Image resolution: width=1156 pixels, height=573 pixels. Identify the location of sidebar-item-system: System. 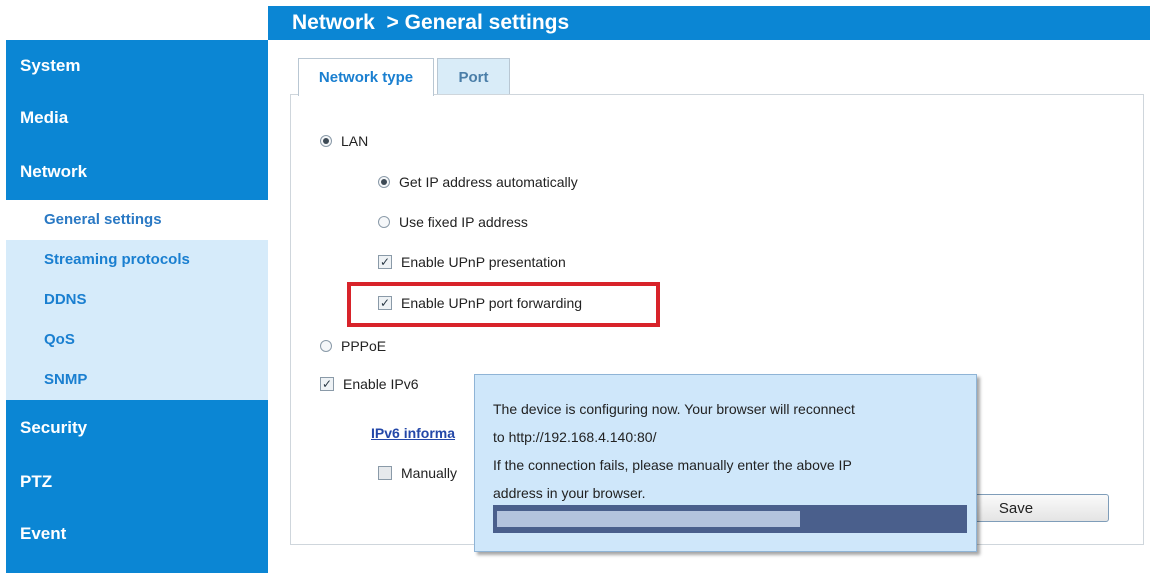
(137, 66).